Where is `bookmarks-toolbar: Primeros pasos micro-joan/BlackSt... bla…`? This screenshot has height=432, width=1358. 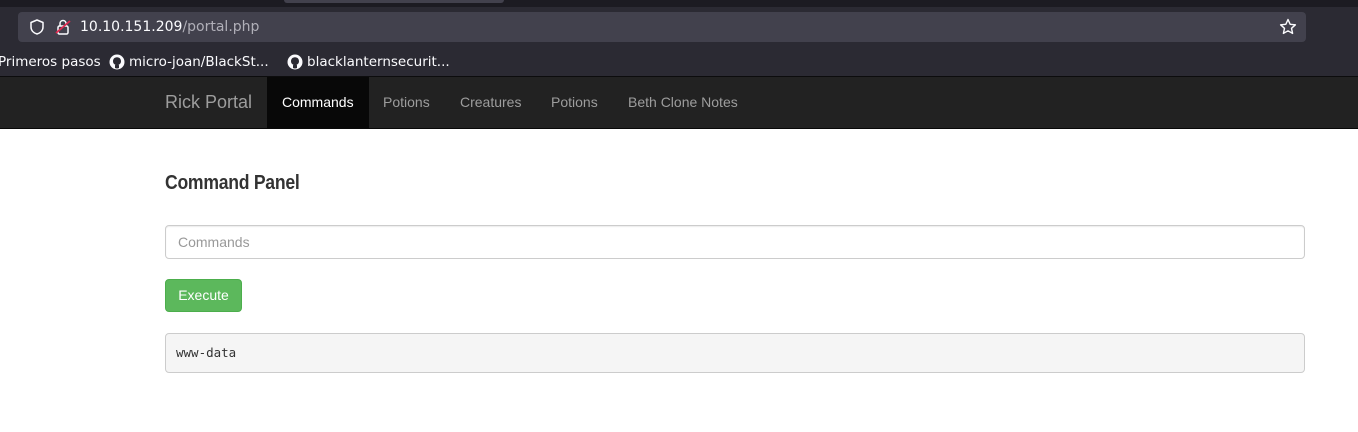 bookmarks-toolbar: Primeros pasos micro-joan/BlackSt... bla… is located at coordinates (679, 62).